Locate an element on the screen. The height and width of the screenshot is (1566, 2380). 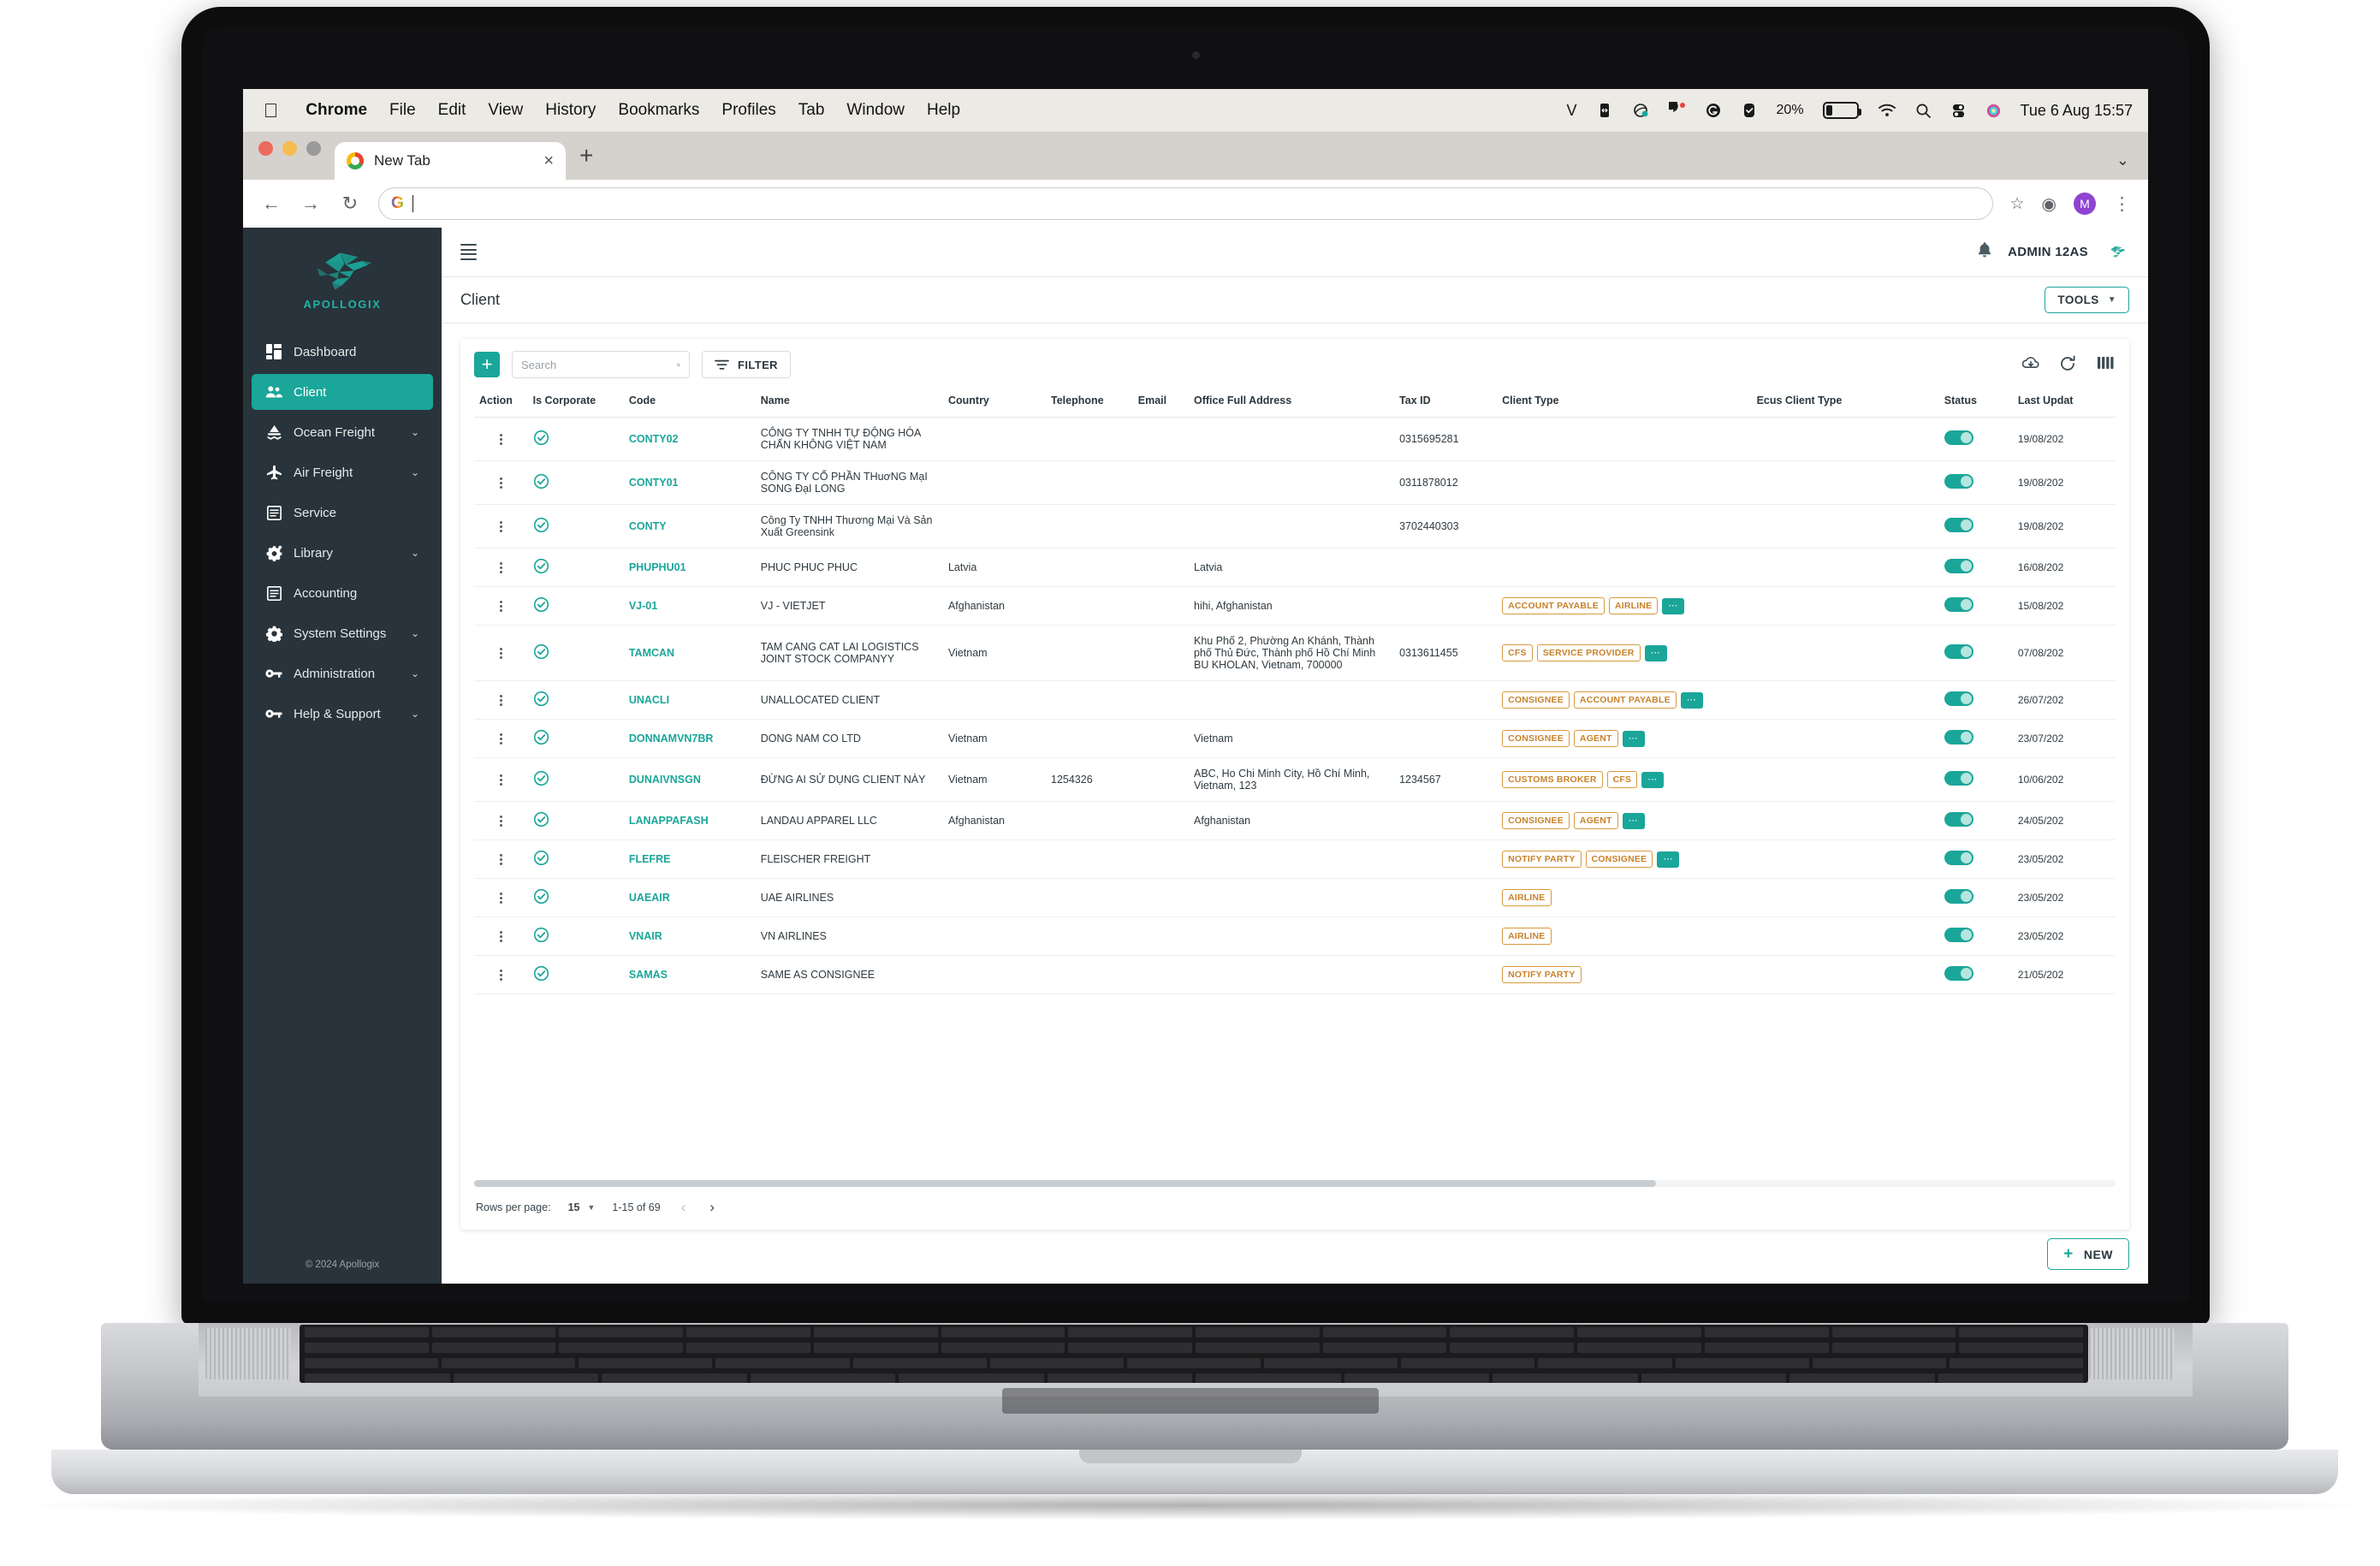
sidebar-item-administration: Administration ⌄ is located at coordinates (342, 673).